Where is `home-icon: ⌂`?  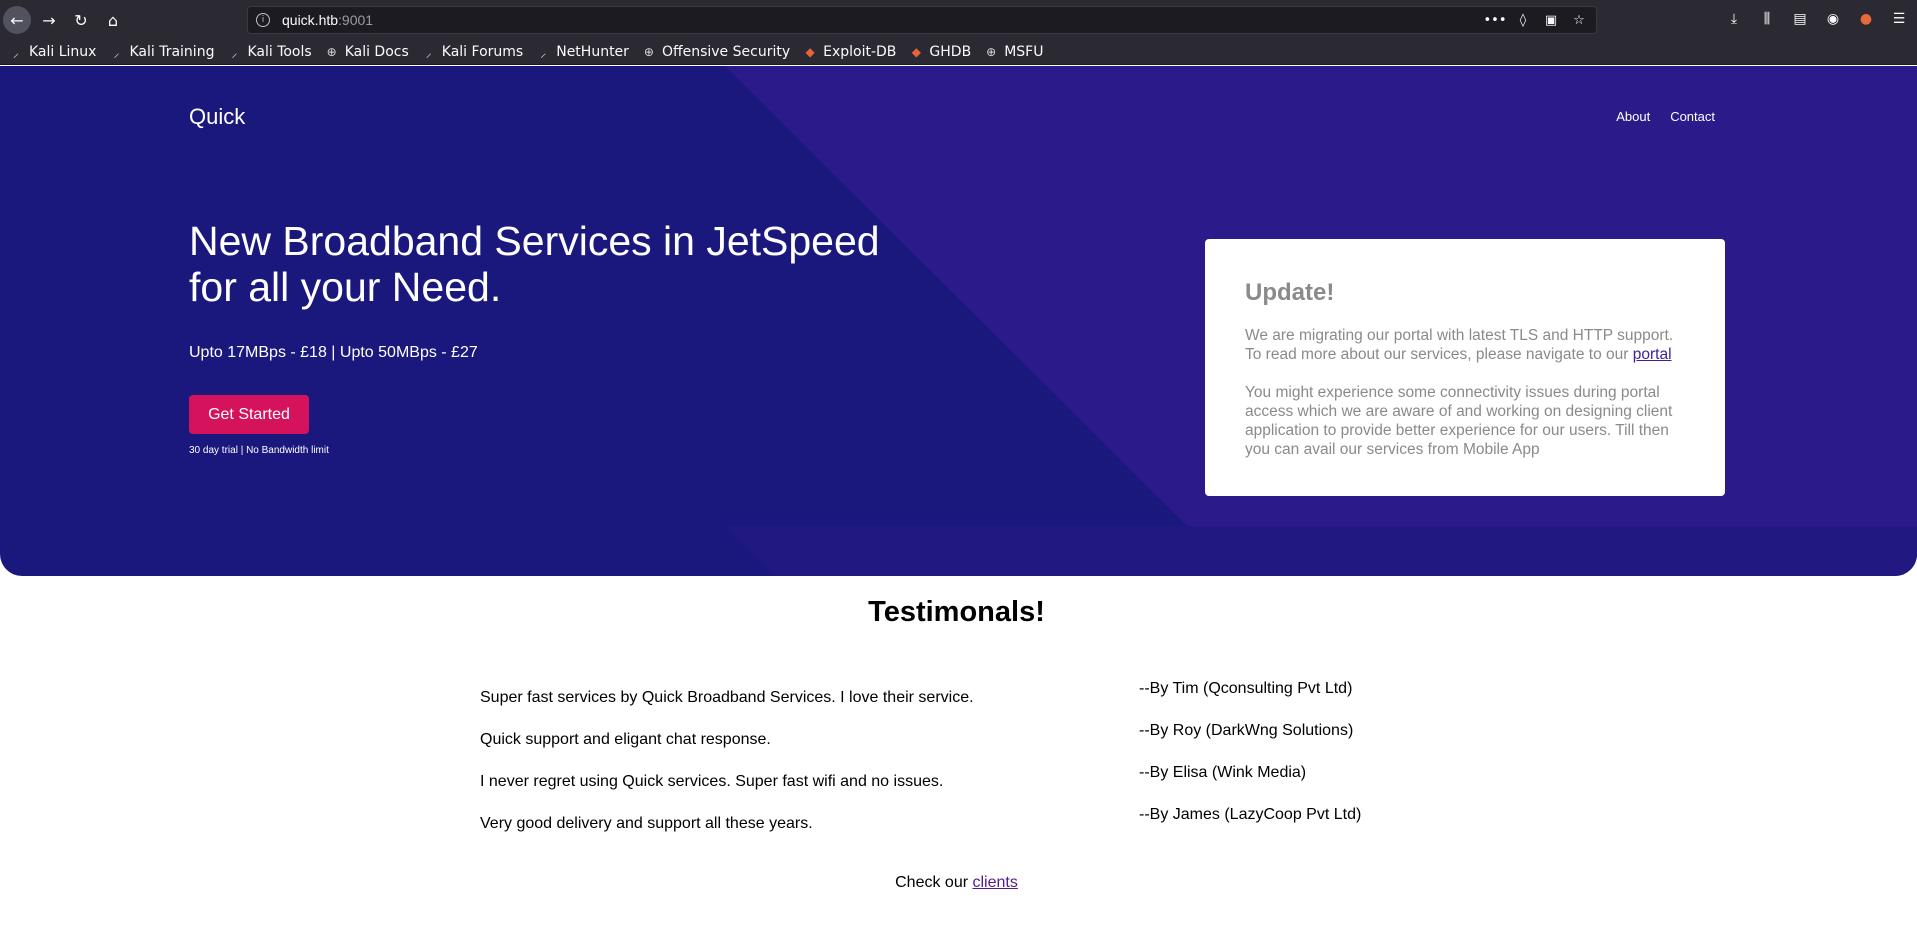 home-icon: ⌂ is located at coordinates (113, 20).